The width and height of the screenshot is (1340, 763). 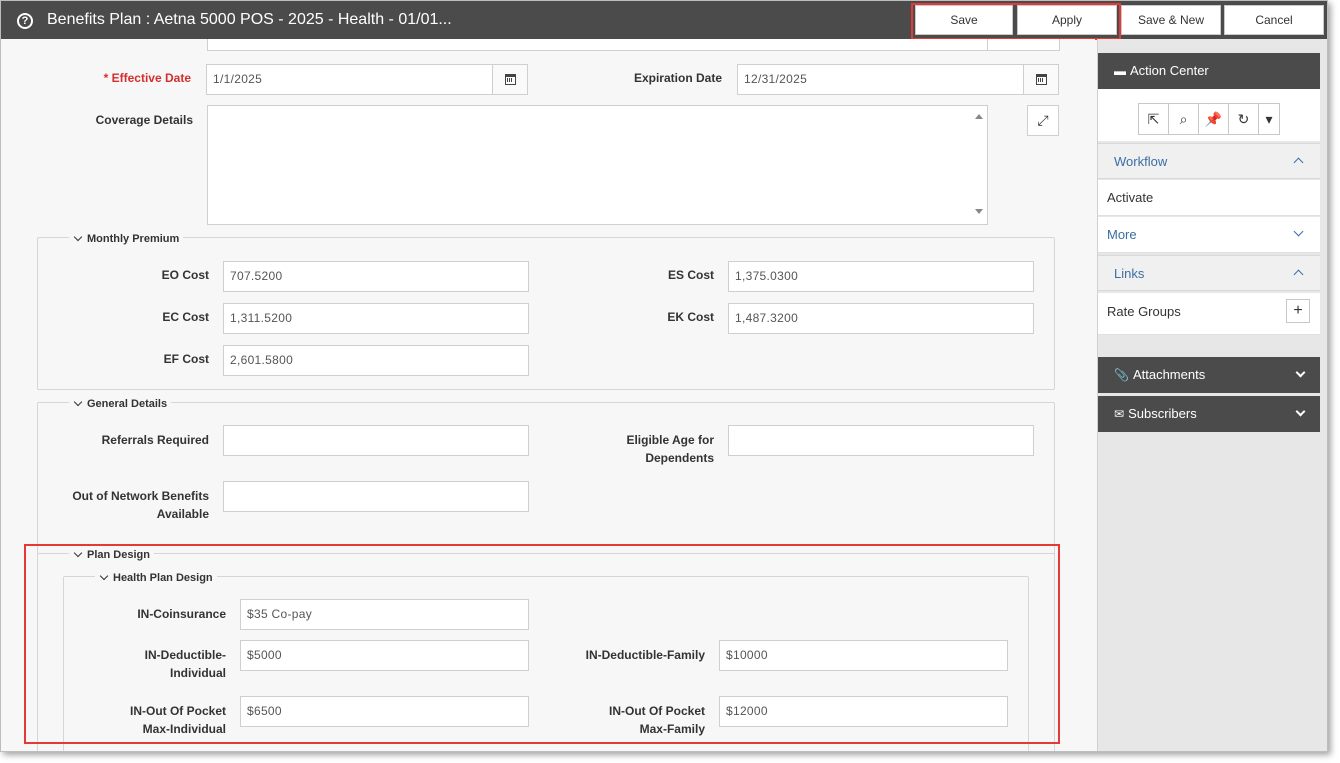 I want to click on in-deductible-family-label: IN-Deductible-Family, so click(x=645, y=655).